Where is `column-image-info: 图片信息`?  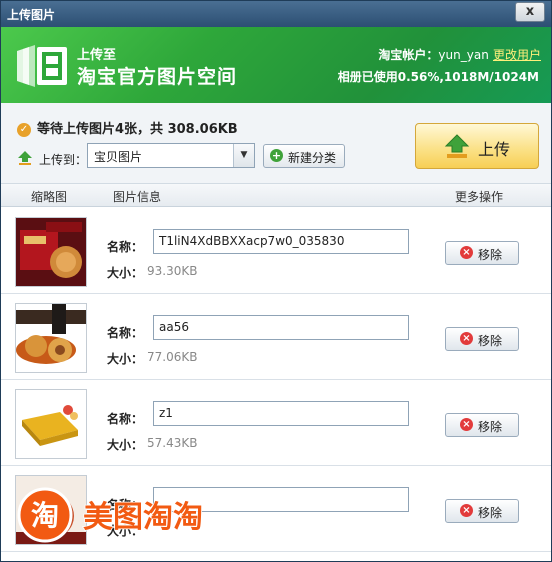
column-image-info: 图片信息 is located at coordinates (137, 197).